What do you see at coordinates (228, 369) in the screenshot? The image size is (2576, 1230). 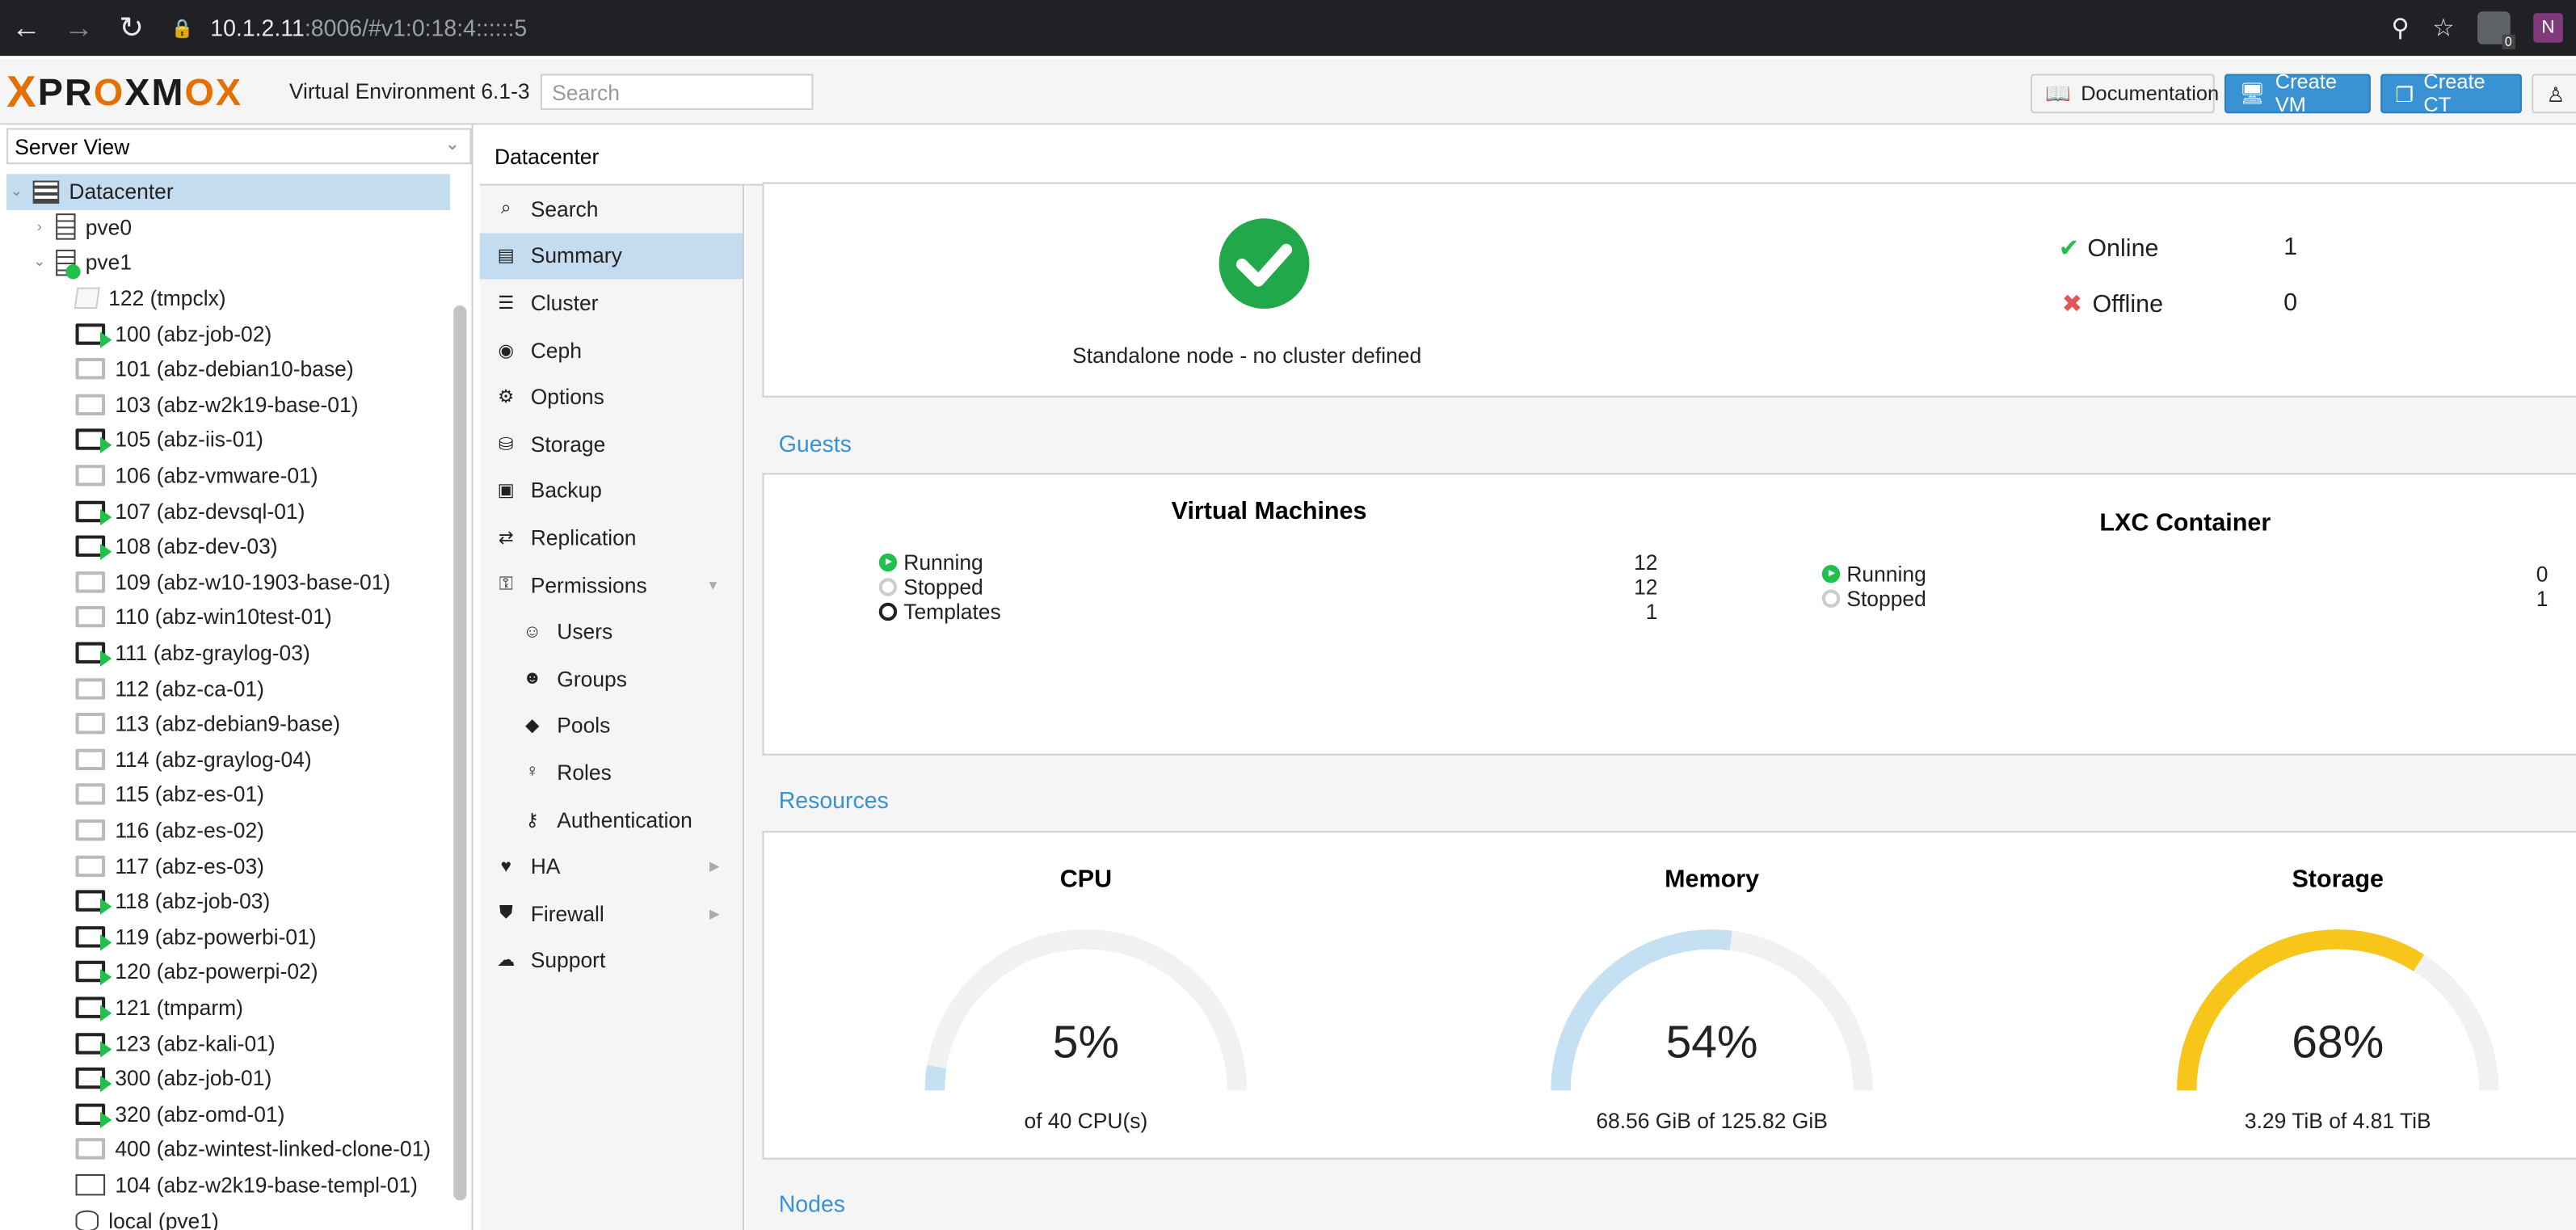 I see `tree-item: 101 (abz-debian10-base)` at bounding box center [228, 369].